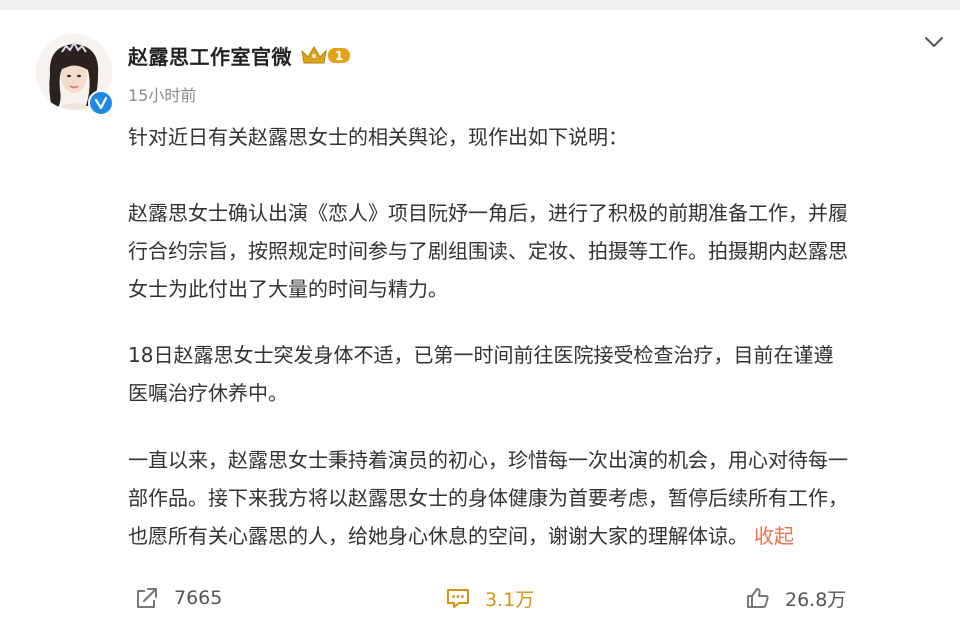 The image size is (960, 638). Describe the element at coordinates (934, 42) in the screenshot. I see `chevron-down-icon` at that location.